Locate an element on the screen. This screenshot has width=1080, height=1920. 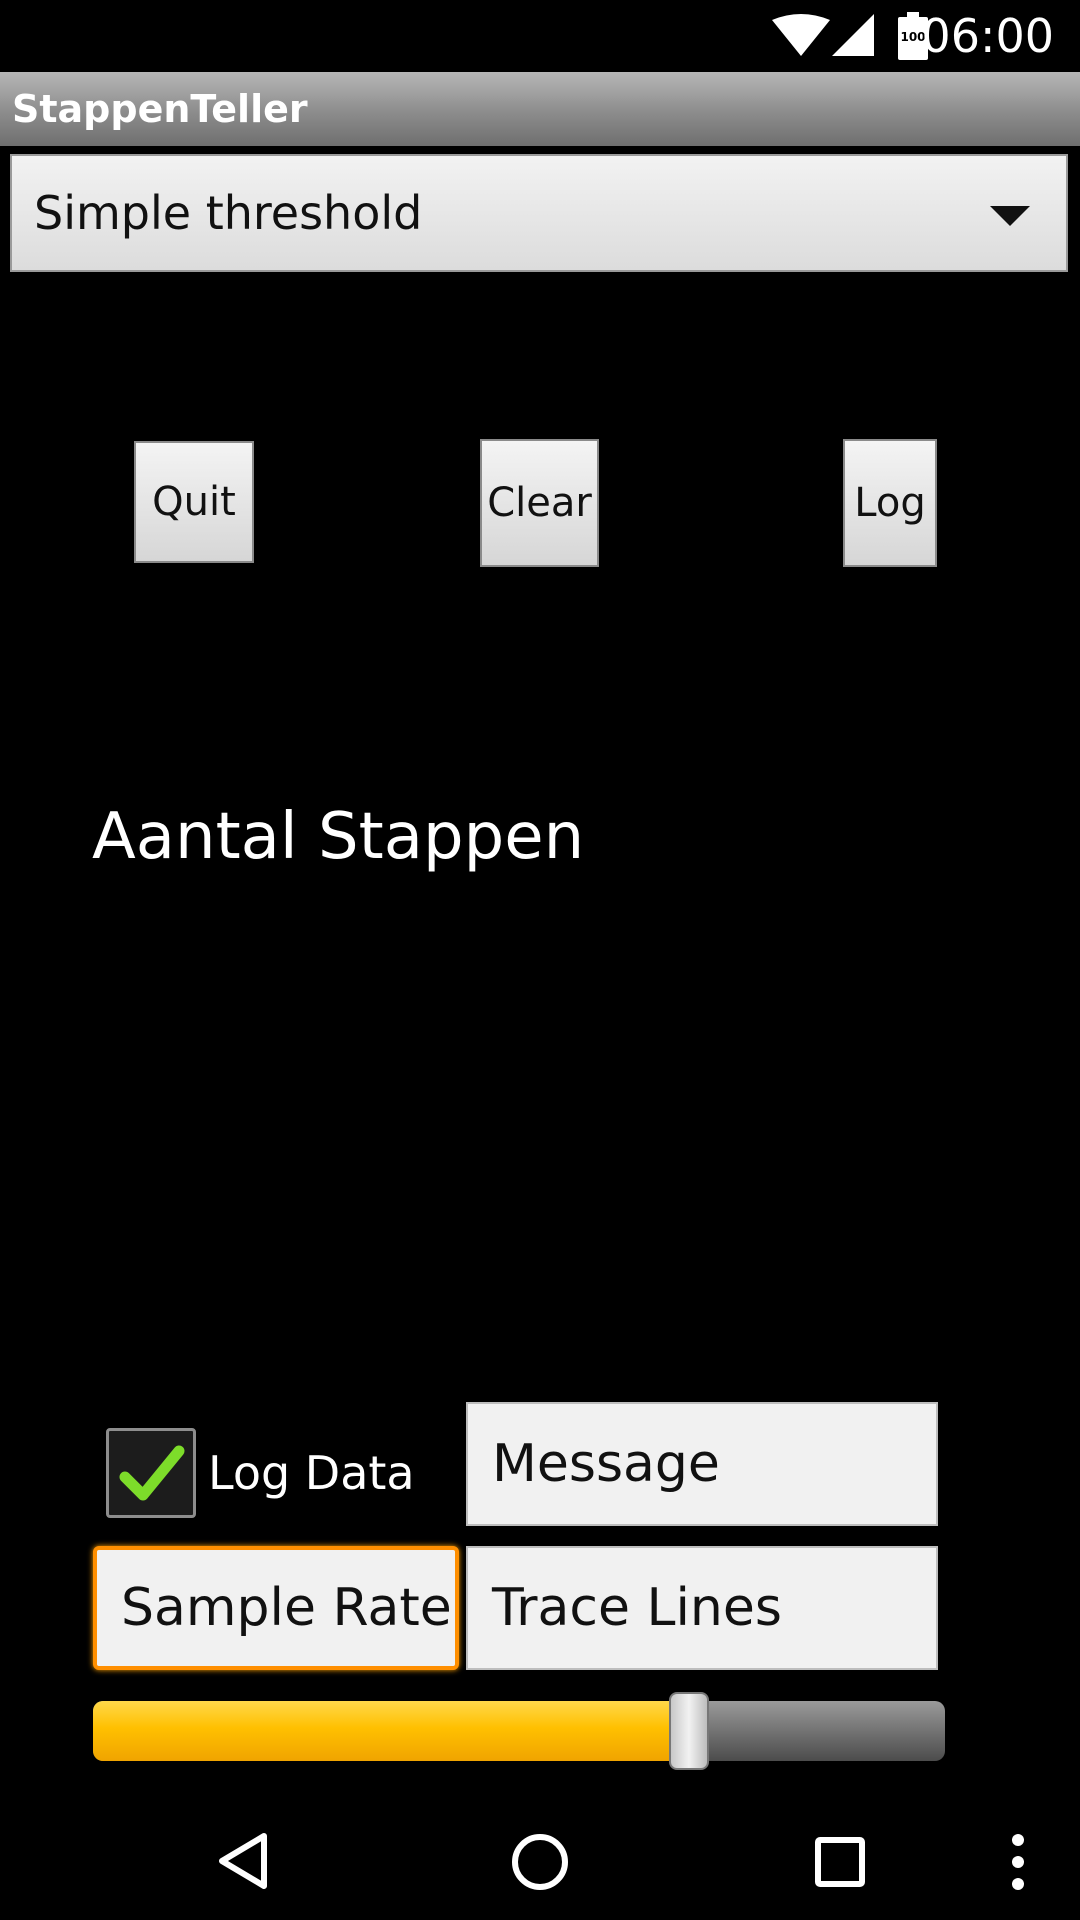
slider-thumb is located at coordinates (689, 1731).